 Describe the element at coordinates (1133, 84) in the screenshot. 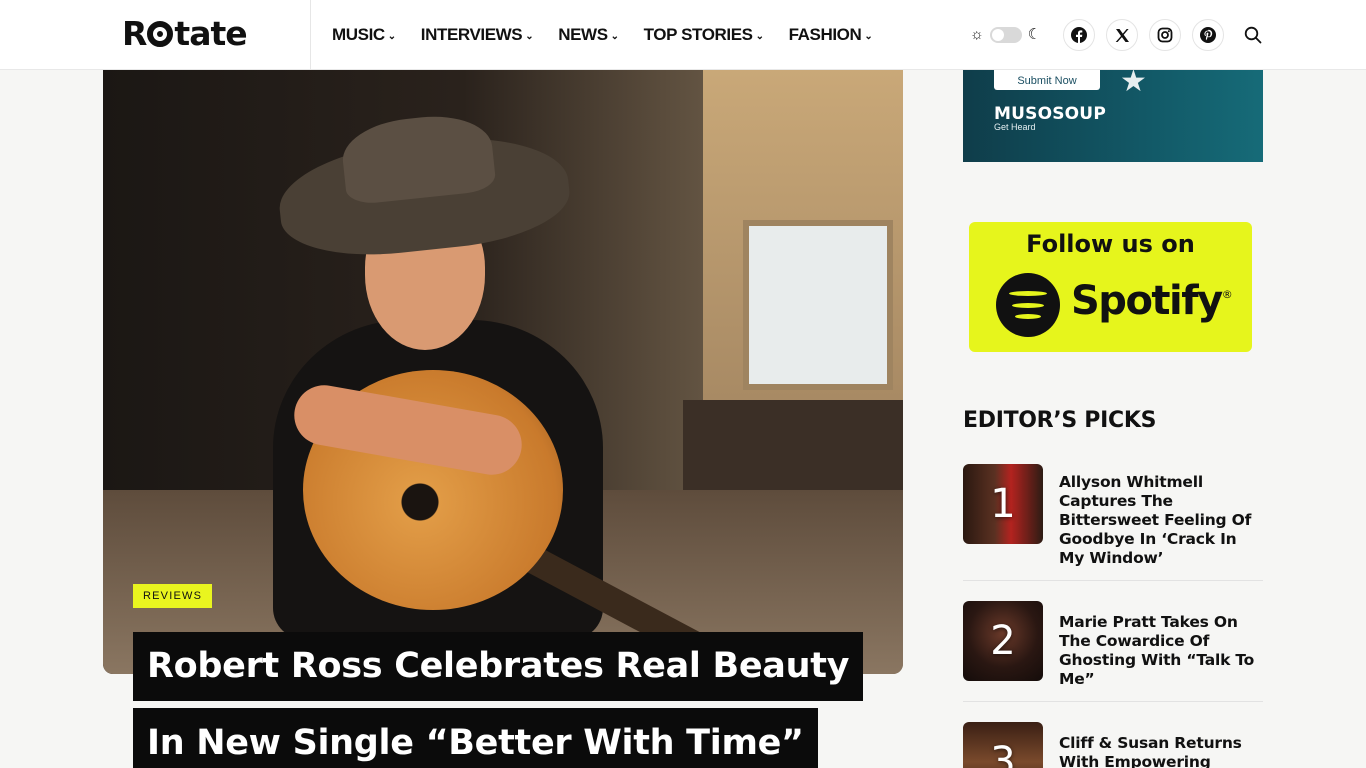

I see `star-icon: ★` at that location.